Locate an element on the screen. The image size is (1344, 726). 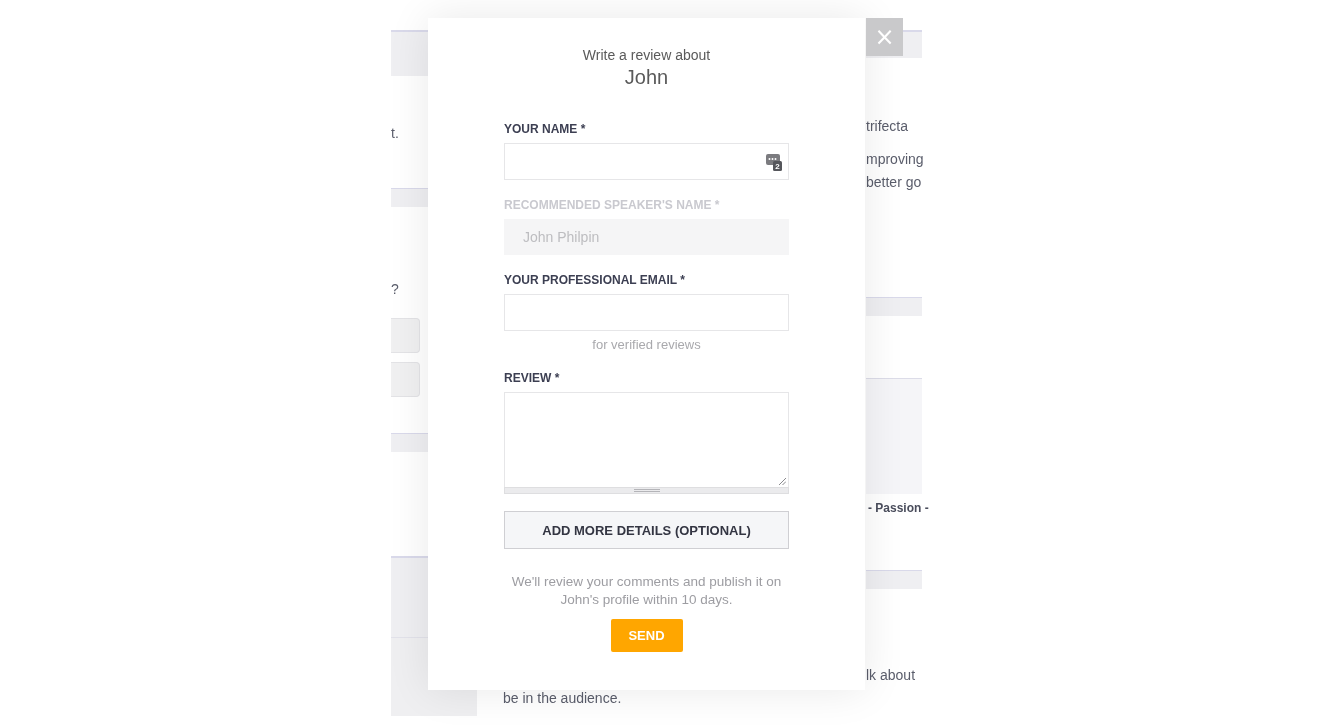
resize-handle is located at coordinates (646, 490).